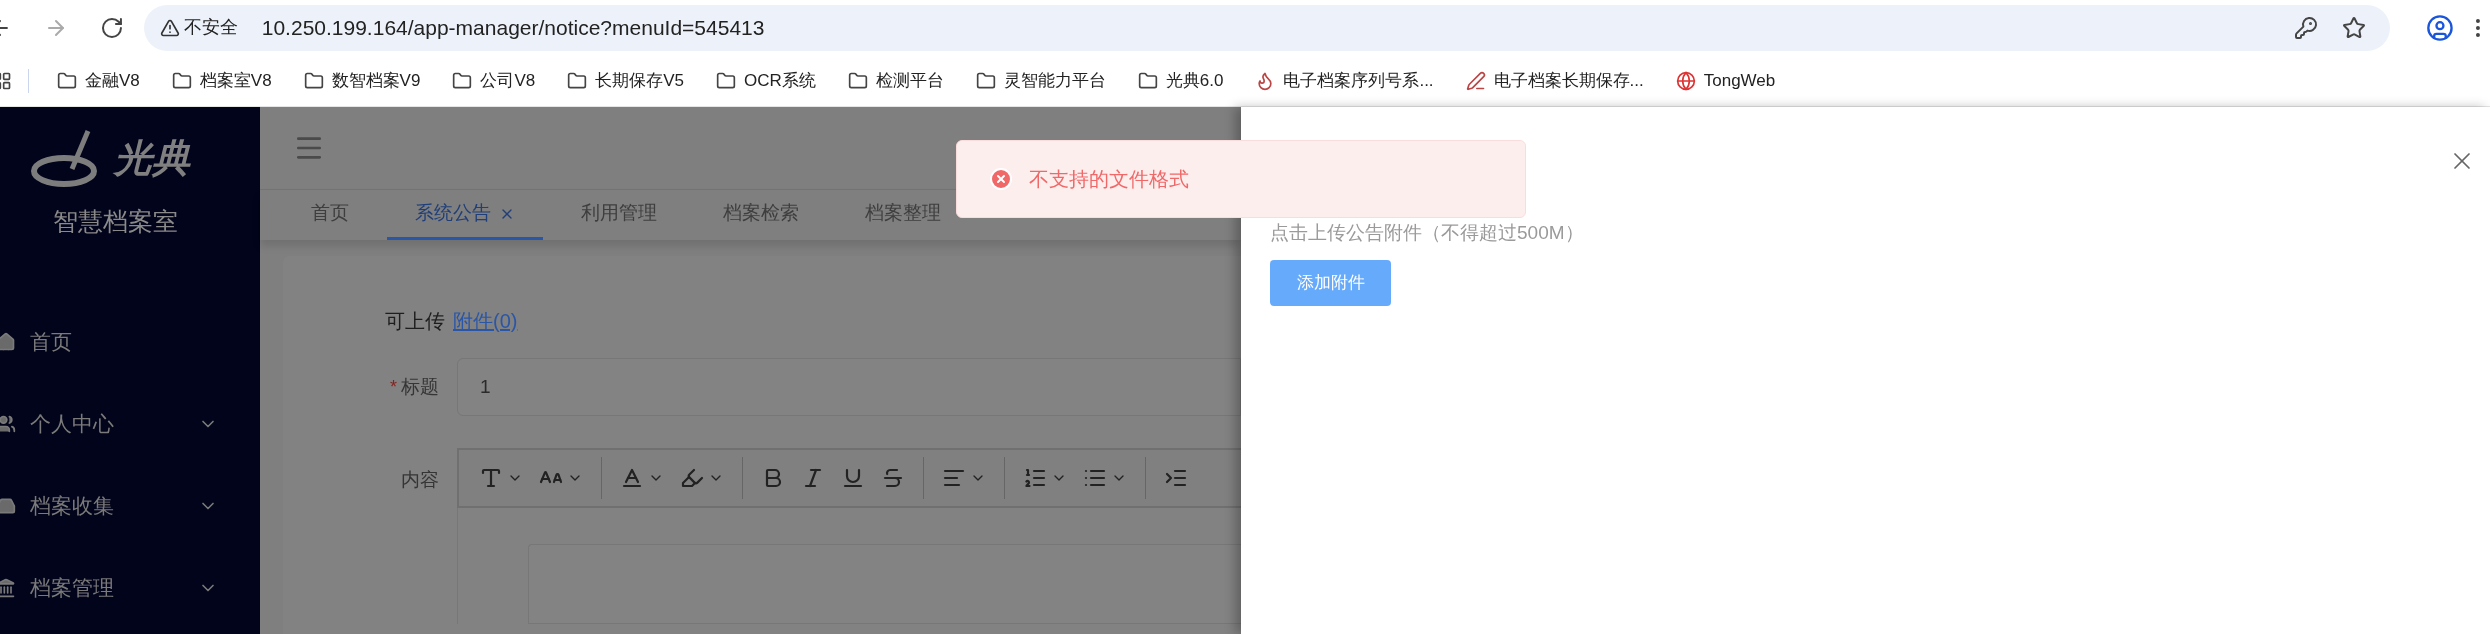  Describe the element at coordinates (853, 478) in the screenshot. I see `underline-icon` at that location.